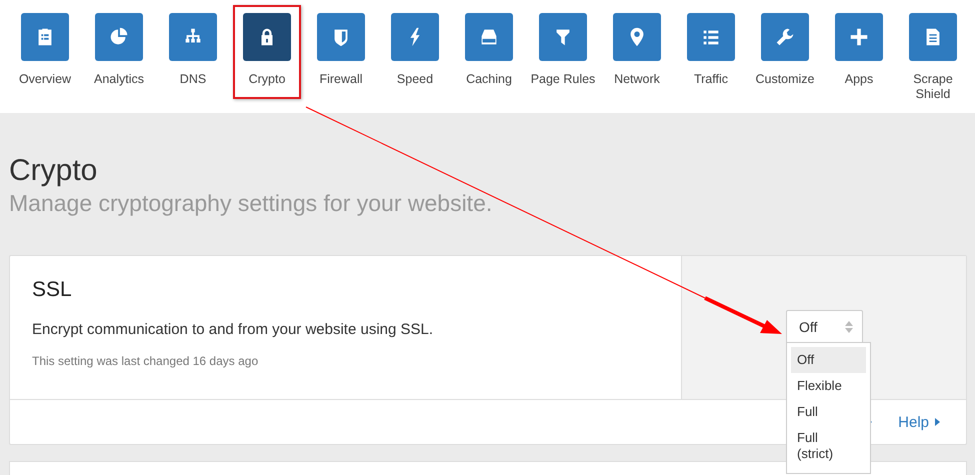 The width and height of the screenshot is (975, 475). Describe the element at coordinates (785, 37) in the screenshot. I see `wrench-icon` at that location.